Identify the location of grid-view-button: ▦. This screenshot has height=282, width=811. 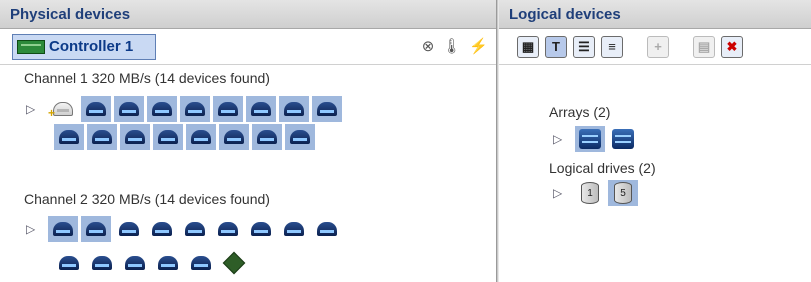
(528, 46).